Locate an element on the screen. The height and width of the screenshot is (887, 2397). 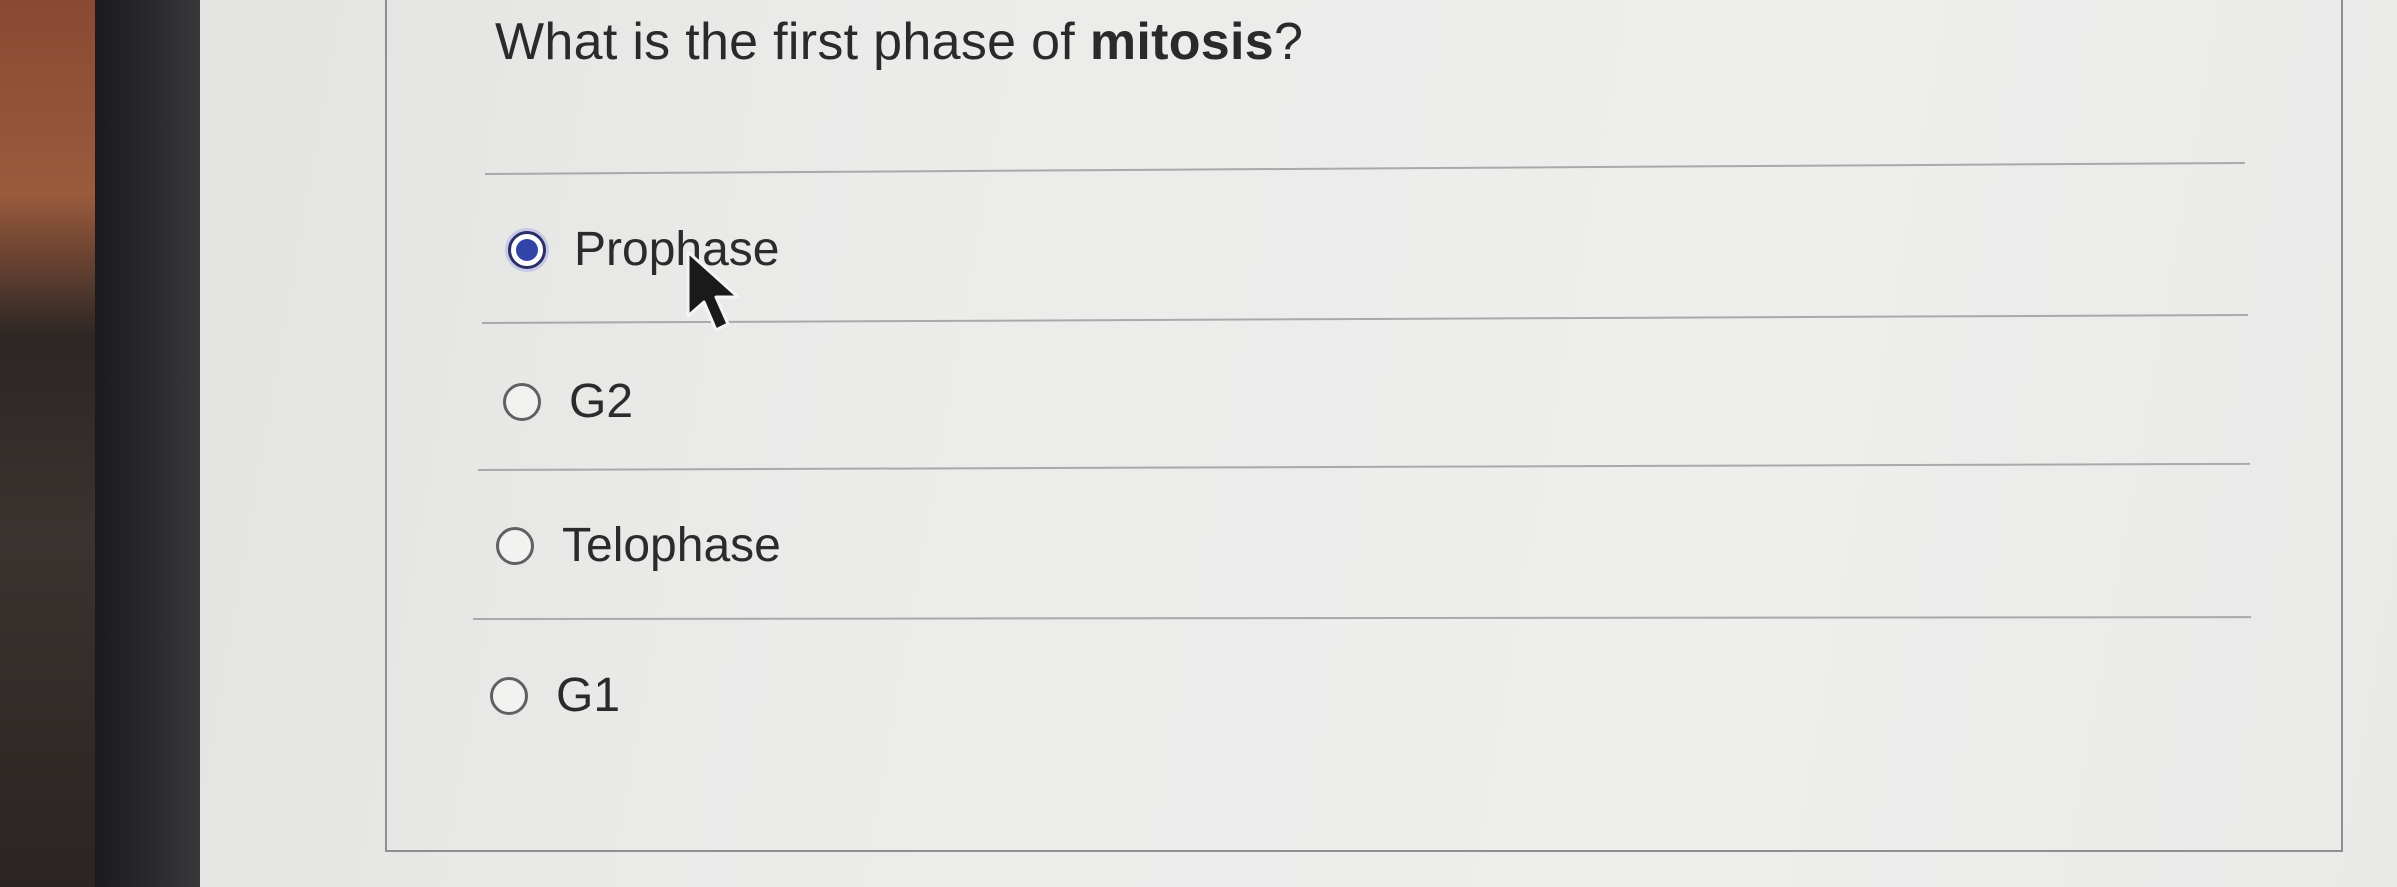
radio-dot-icon is located at coordinates (527, 249).